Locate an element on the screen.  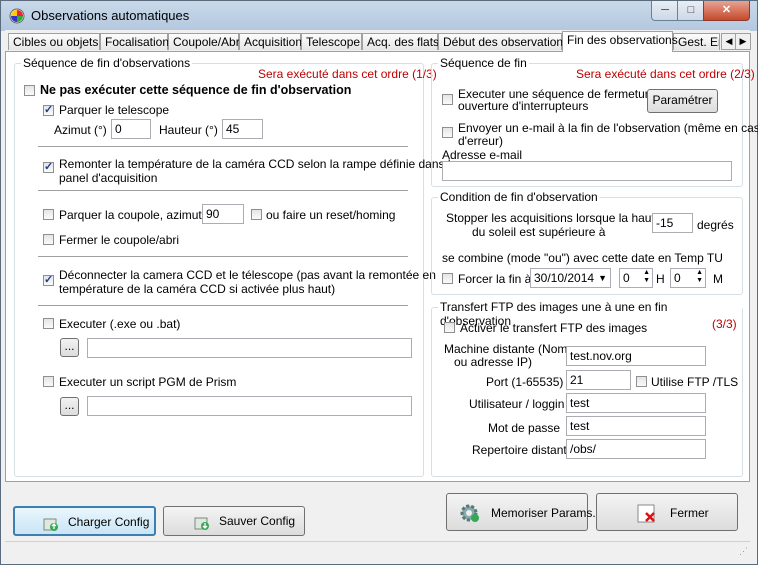
park-telescope-checkbox is located at coordinates (48, 109).